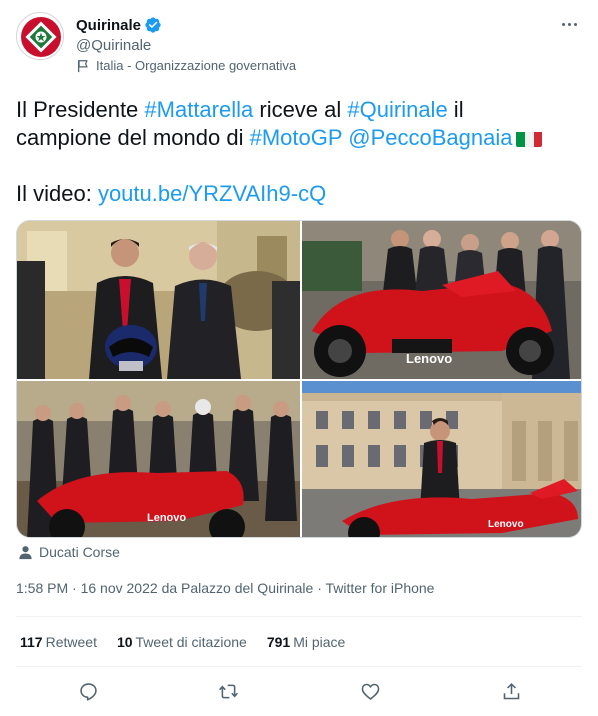 The image size is (598, 716). Describe the element at coordinates (80, 109) in the screenshot. I see `tweet-text-segment: Il Presidente` at that location.